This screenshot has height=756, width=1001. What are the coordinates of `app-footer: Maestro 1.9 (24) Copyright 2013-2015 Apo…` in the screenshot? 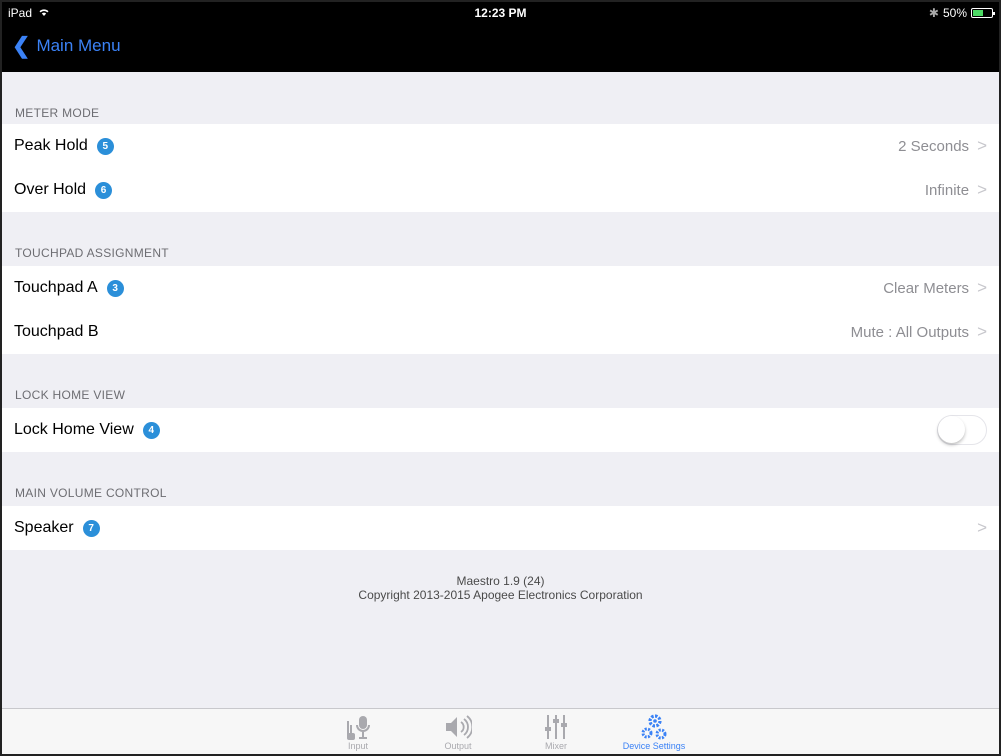 It's located at (500, 576).